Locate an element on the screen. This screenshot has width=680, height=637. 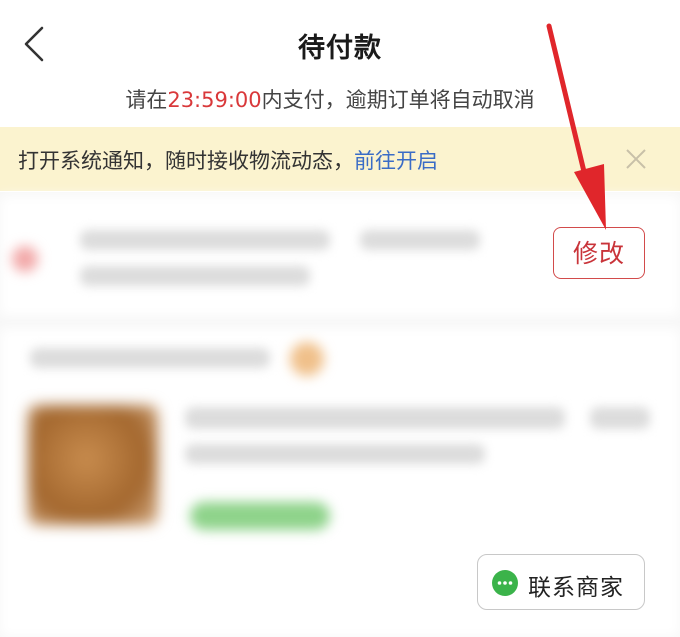
enable-notification-link: 前往开启 is located at coordinates (396, 161).